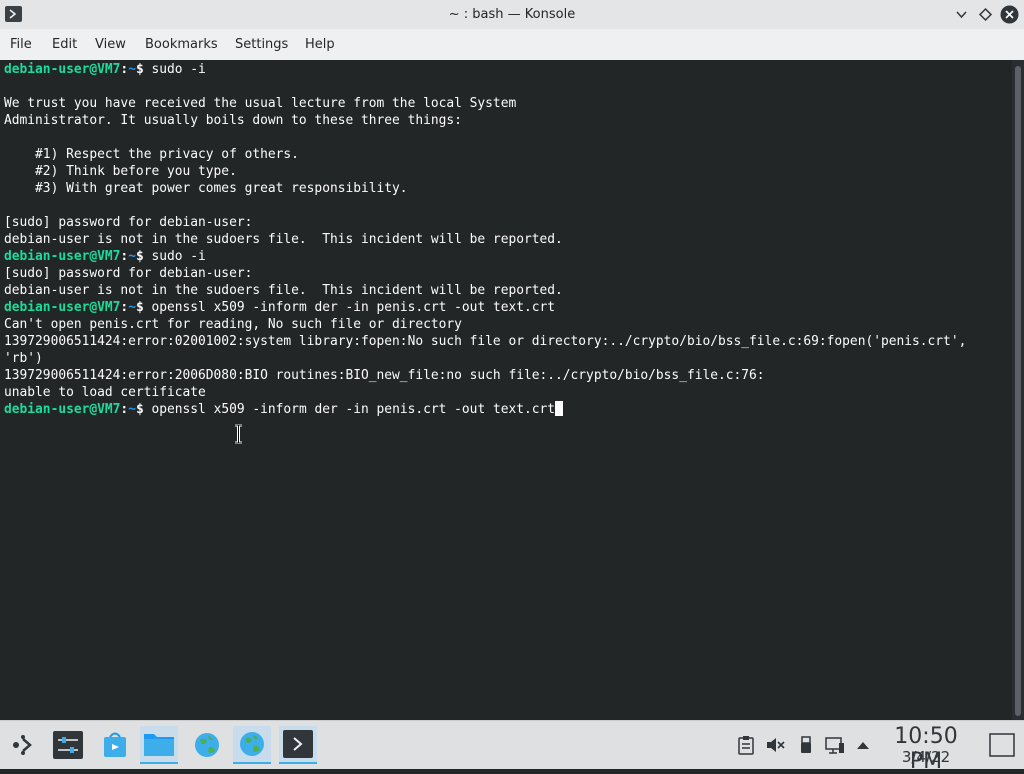  I want to click on menu-view: View, so click(110, 44).